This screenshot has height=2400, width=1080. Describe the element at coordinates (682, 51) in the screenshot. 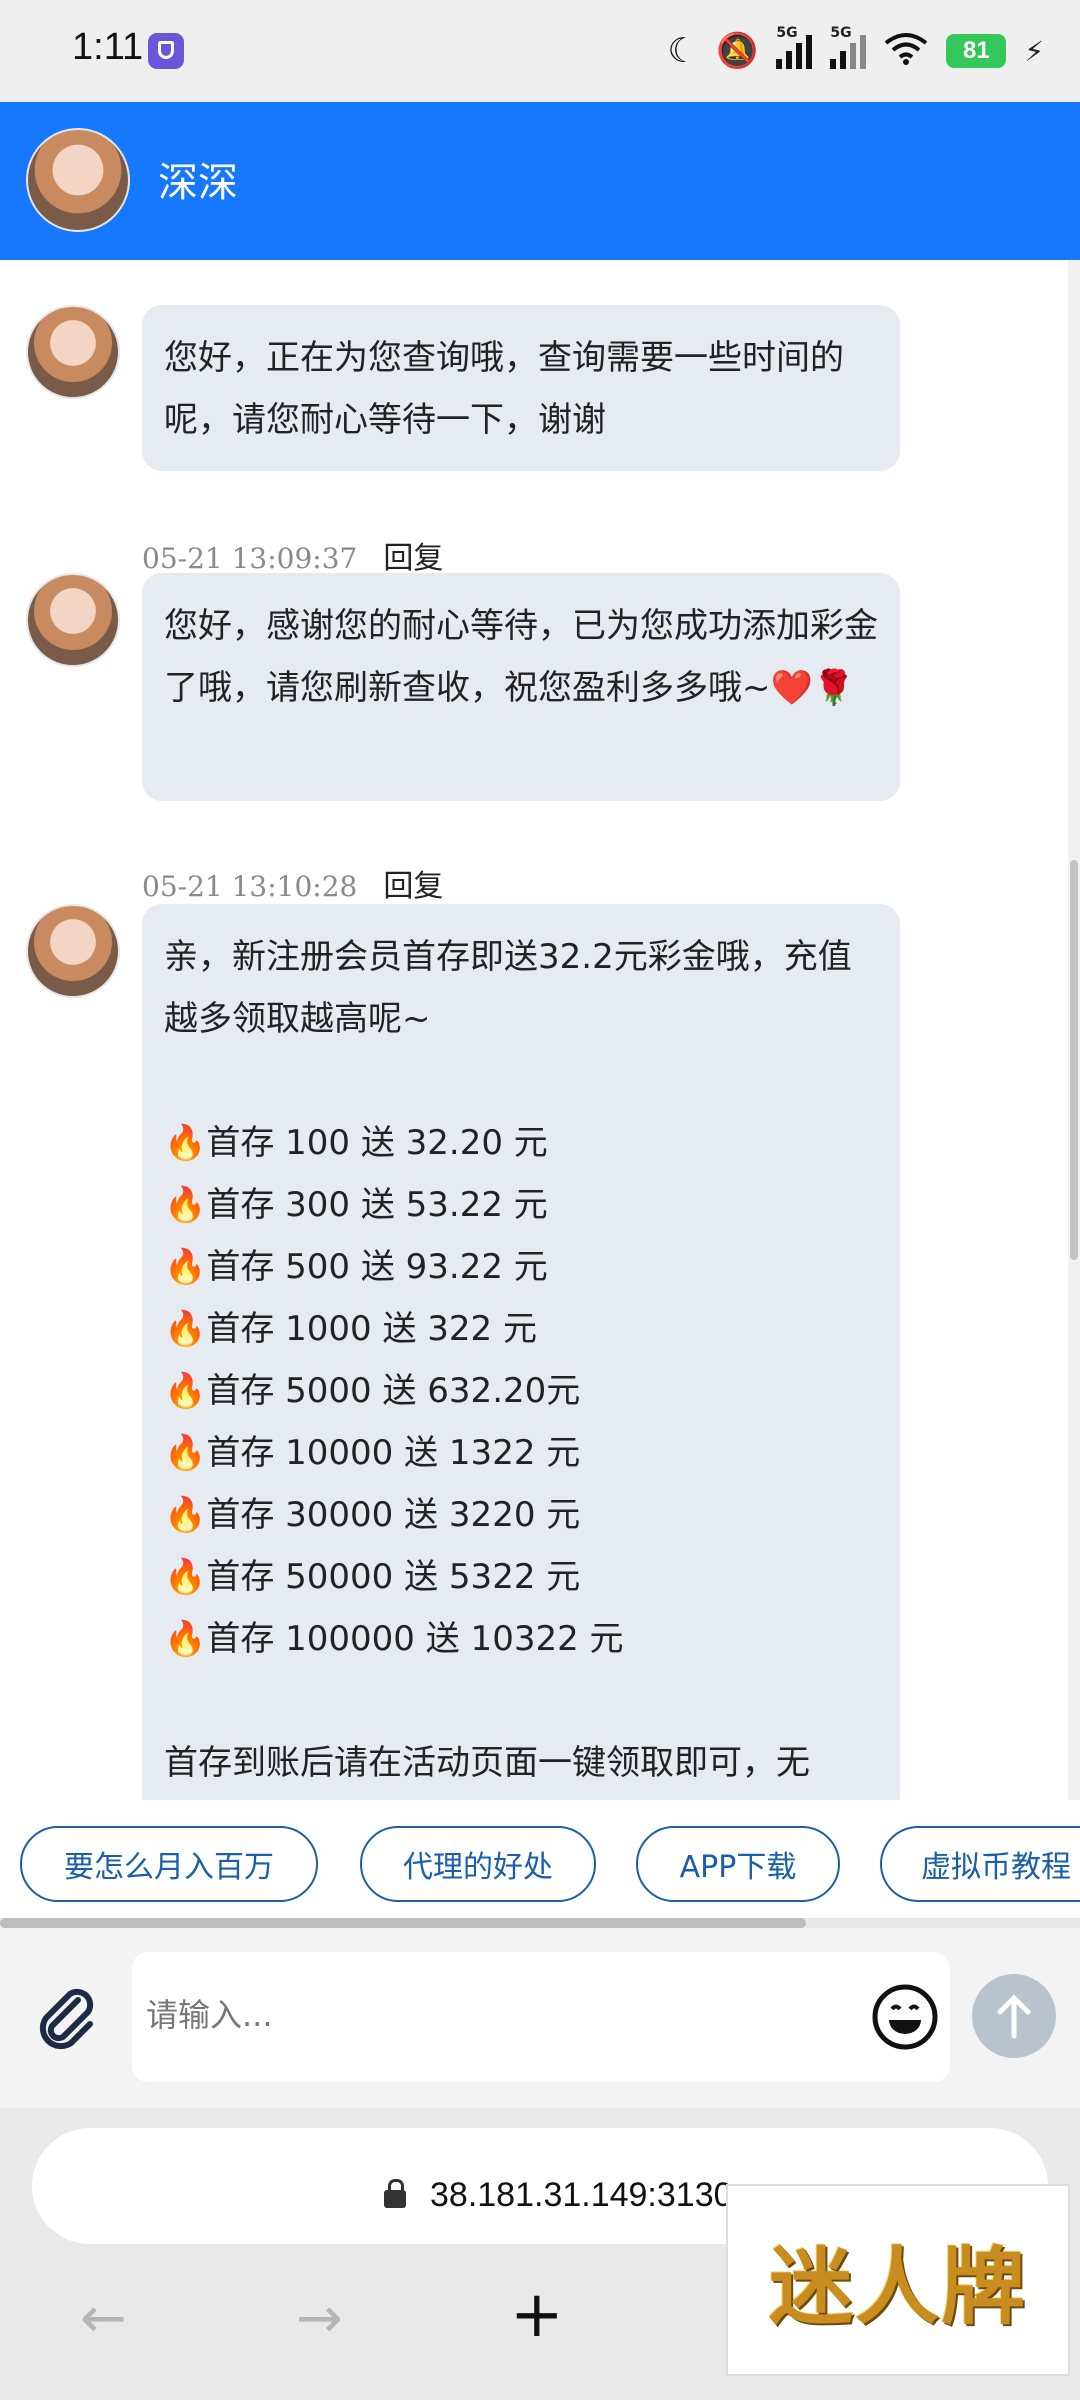

I see `moon-icon: ☾` at that location.